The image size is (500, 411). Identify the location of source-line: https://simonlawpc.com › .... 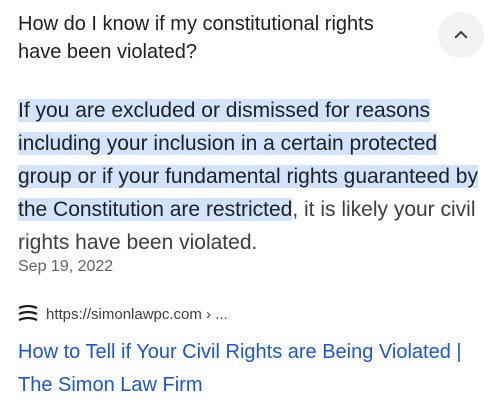
(123, 314).